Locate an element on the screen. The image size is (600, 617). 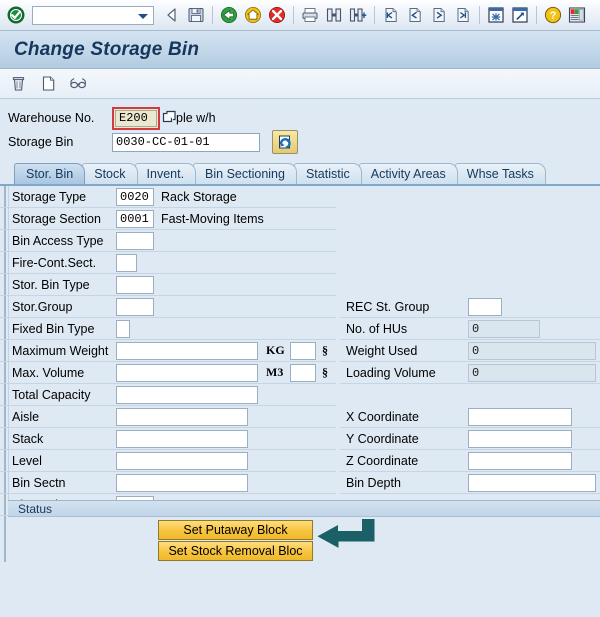
find-icon is located at coordinates (334, 15).